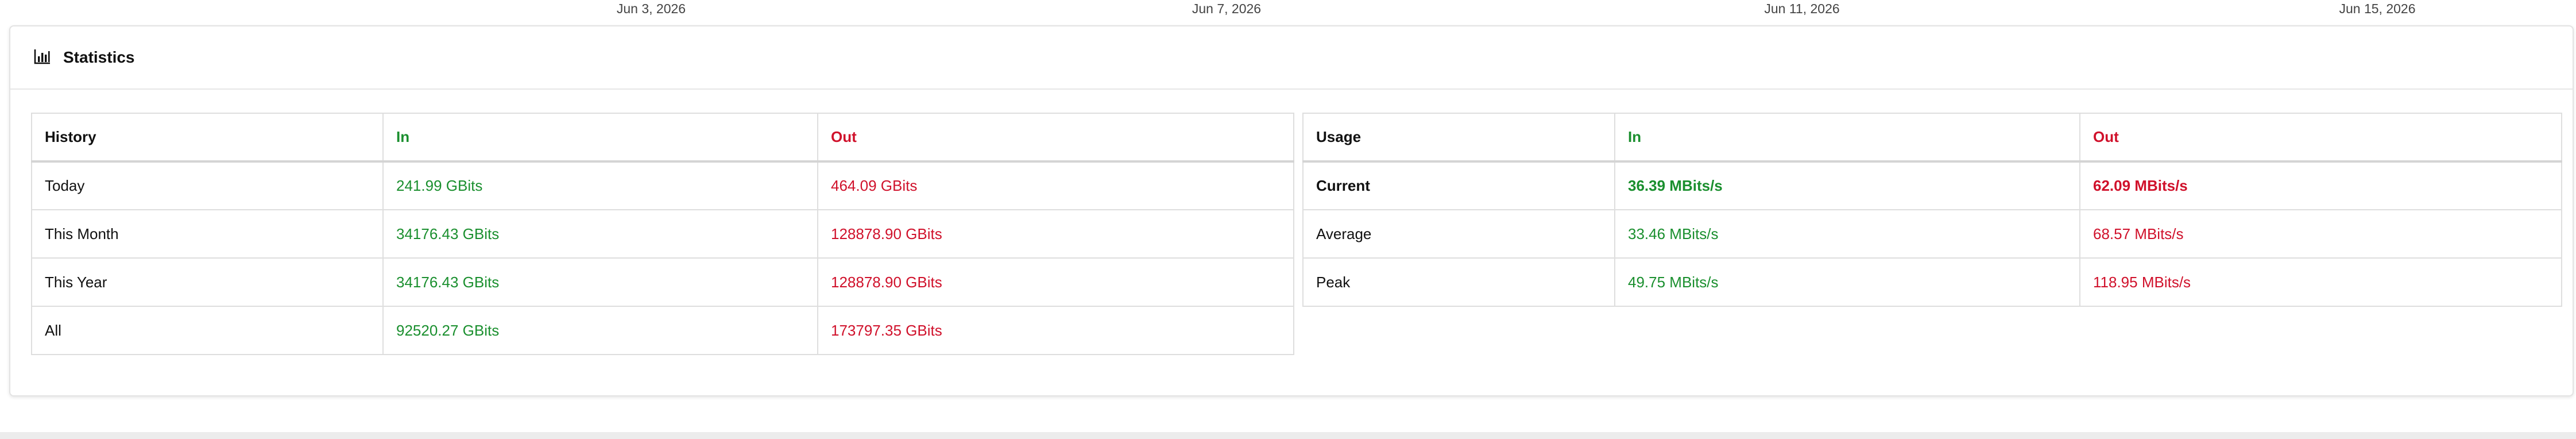 This screenshot has height=439, width=2576. I want to click on out-value: 173797.35 GBits, so click(1055, 330).